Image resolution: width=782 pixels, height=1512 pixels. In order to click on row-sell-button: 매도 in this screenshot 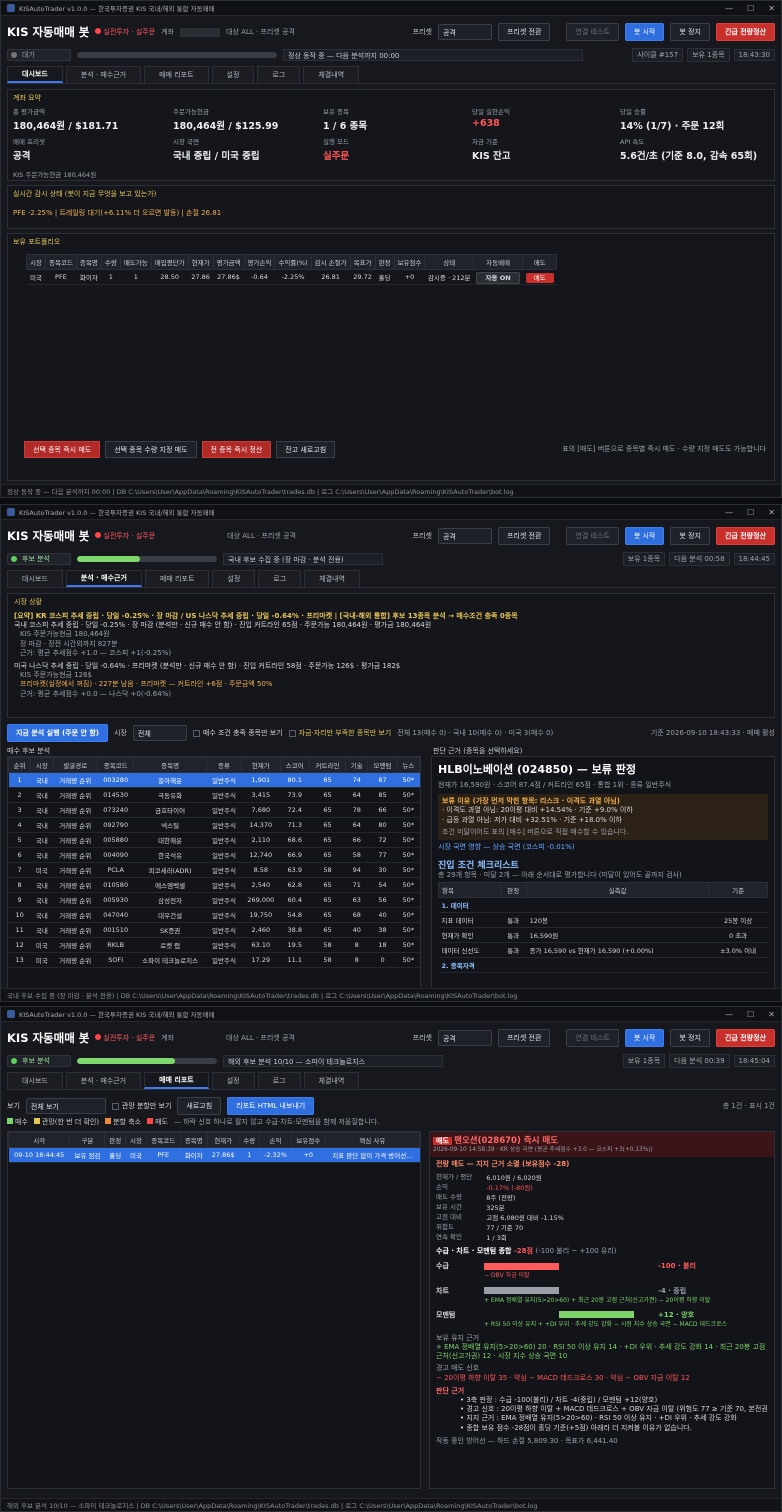, I will do `click(539, 278)`.